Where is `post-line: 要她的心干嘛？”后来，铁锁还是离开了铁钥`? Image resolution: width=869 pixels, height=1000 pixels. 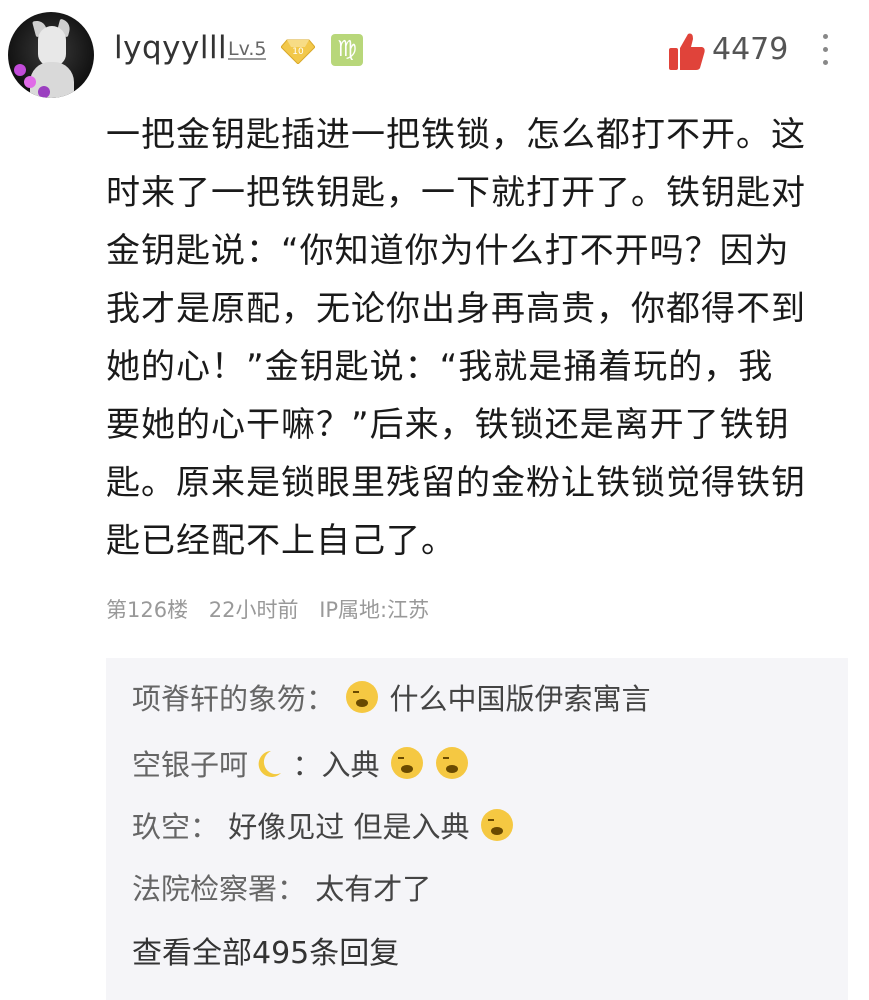
post-line: 要她的心干嘛？”后来，铁锁还是离开了铁钥 is located at coordinates (448, 425).